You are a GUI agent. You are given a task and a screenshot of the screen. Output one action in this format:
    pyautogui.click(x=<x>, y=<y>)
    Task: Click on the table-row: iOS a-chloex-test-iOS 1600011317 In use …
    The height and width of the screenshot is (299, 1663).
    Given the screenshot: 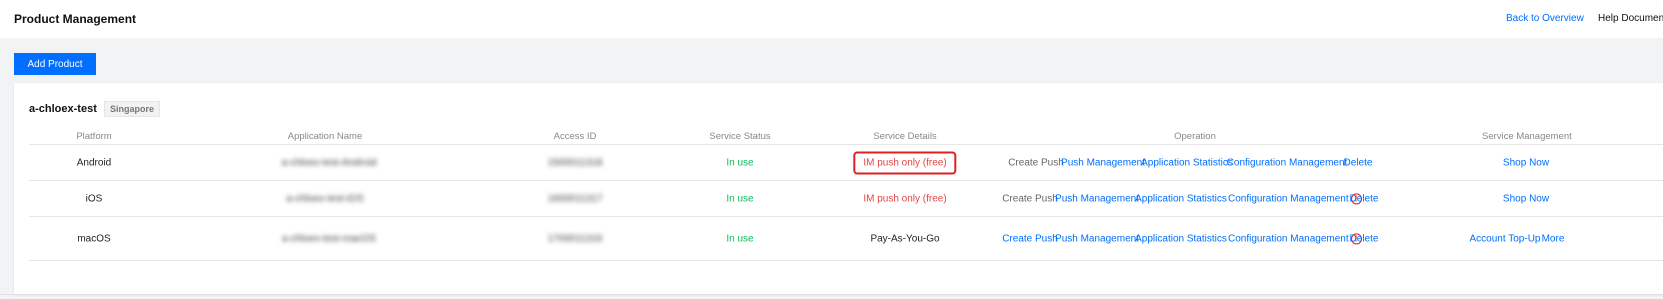 What is the action you would take?
    pyautogui.click(x=846, y=199)
    